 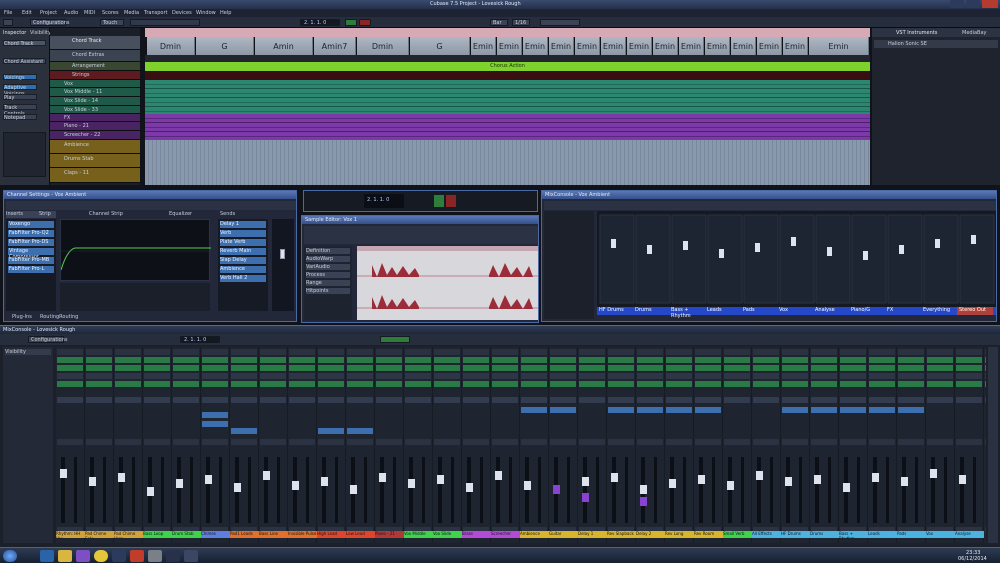 I want to click on visibility-tab-header: Visibility, so click(x=28, y=352).